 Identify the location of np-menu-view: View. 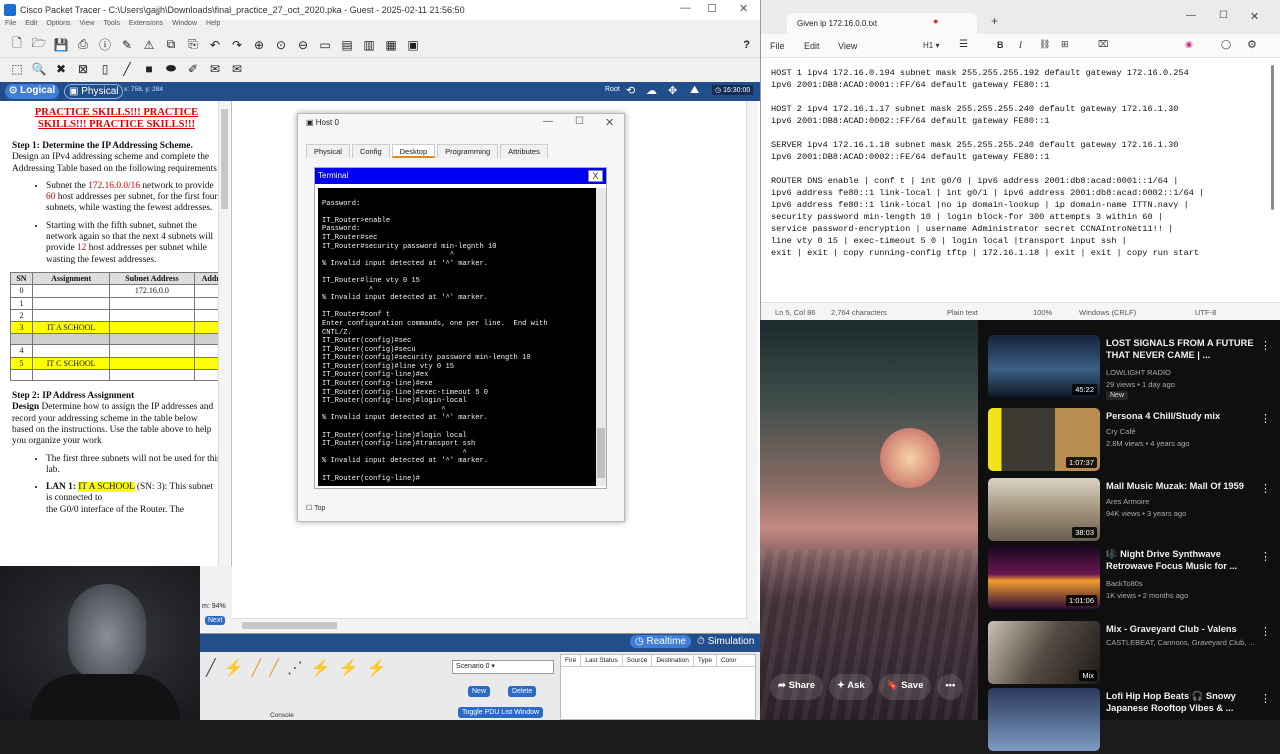
(847, 46).